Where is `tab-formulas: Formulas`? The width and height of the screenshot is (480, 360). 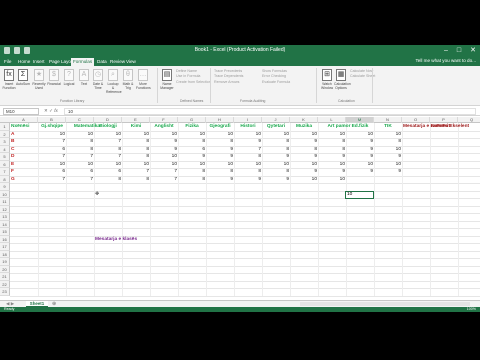
tab-formulas: Formulas is located at coordinates (83, 62).